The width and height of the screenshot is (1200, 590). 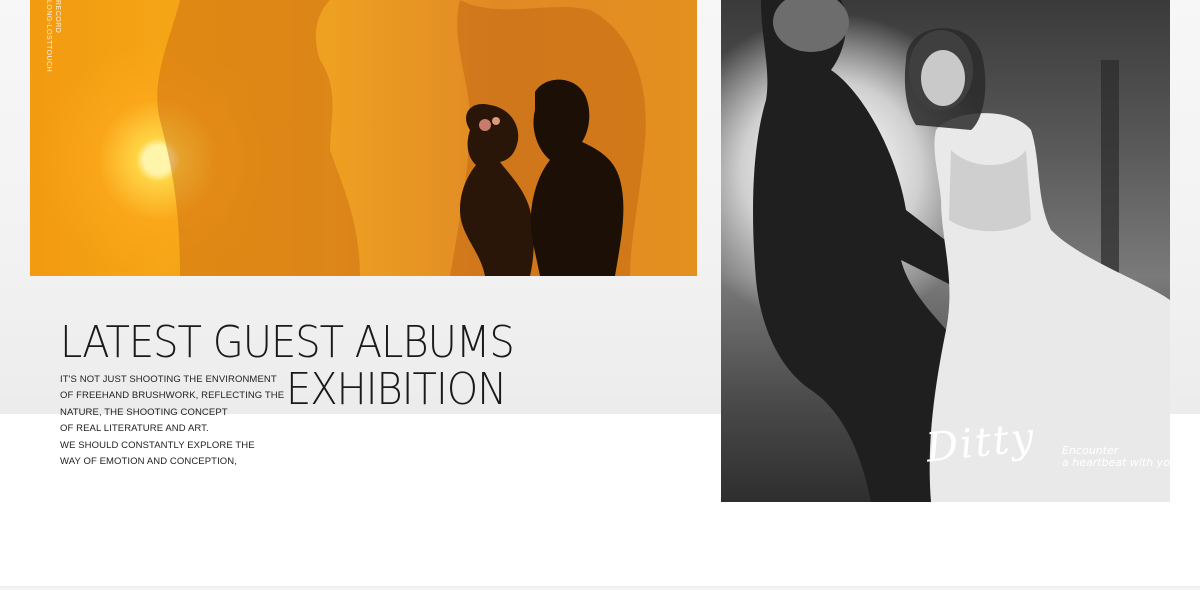 I want to click on tagline: Encounter a heartbeat with you, so click(x=1116, y=457).